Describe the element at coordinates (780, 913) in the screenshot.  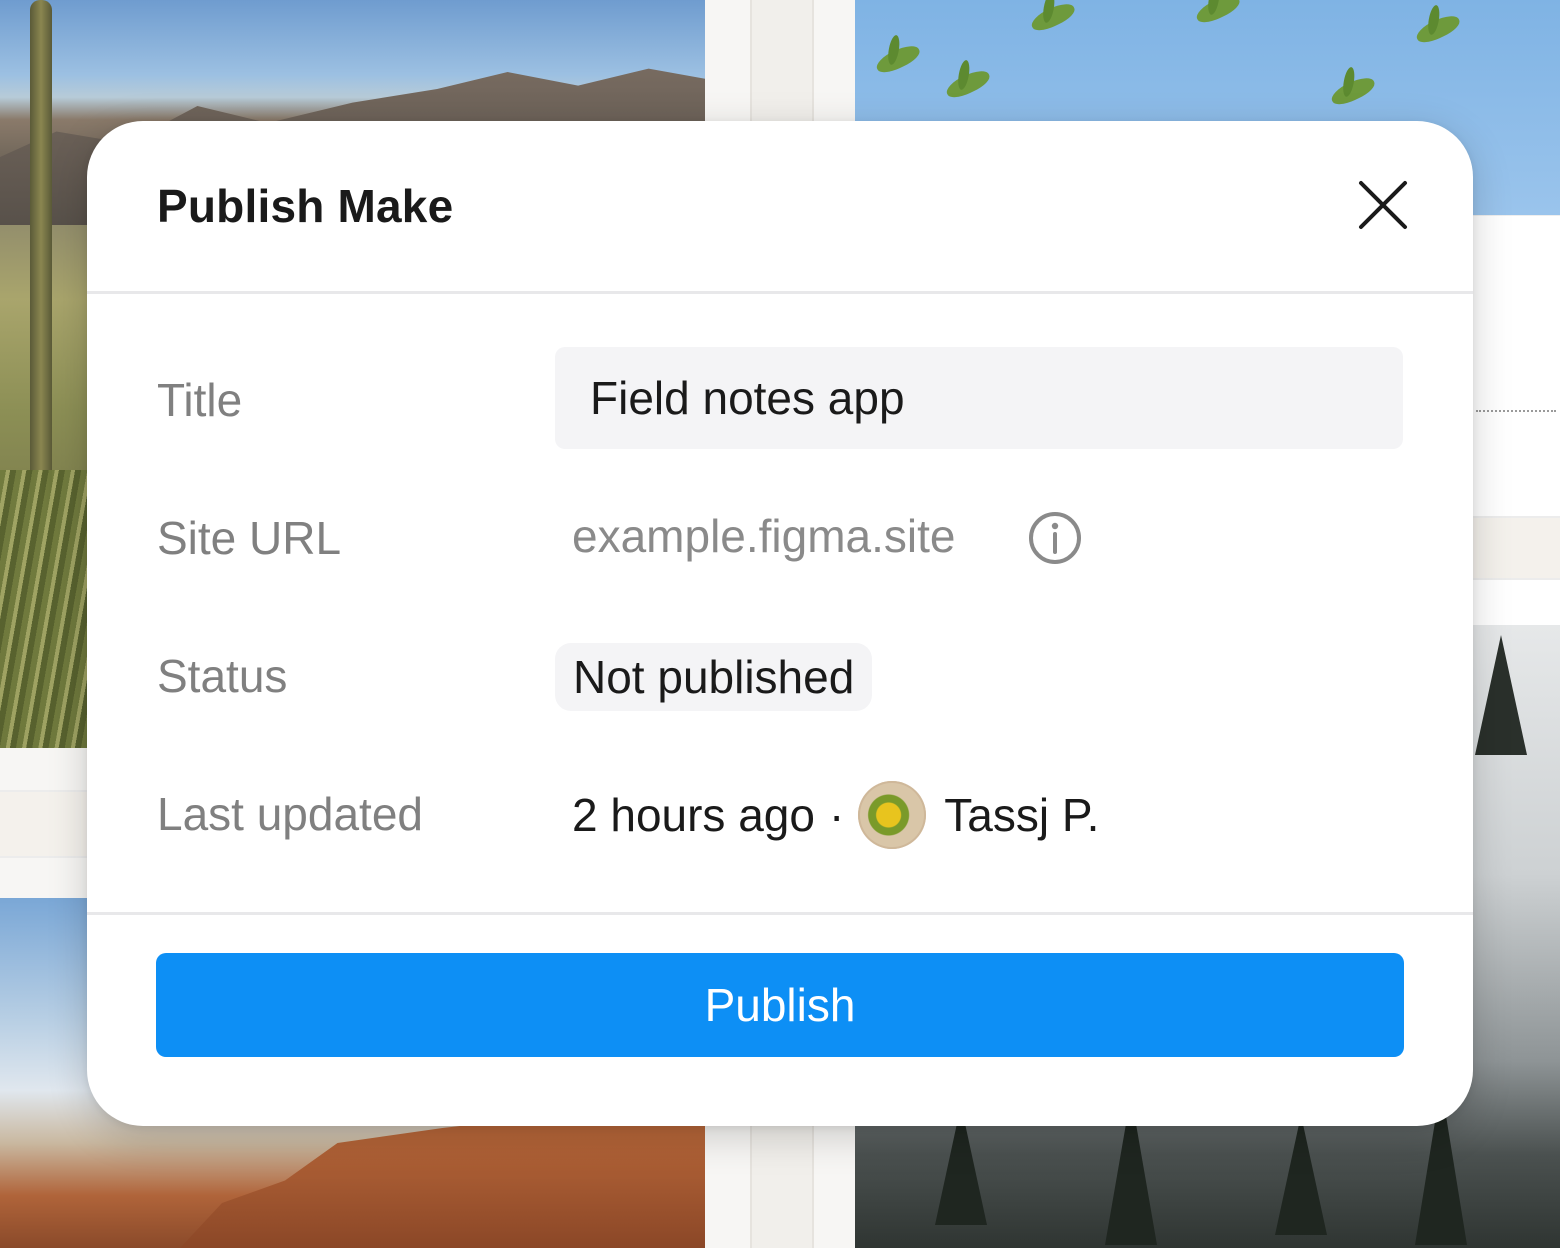
I see `footer-divider` at that location.